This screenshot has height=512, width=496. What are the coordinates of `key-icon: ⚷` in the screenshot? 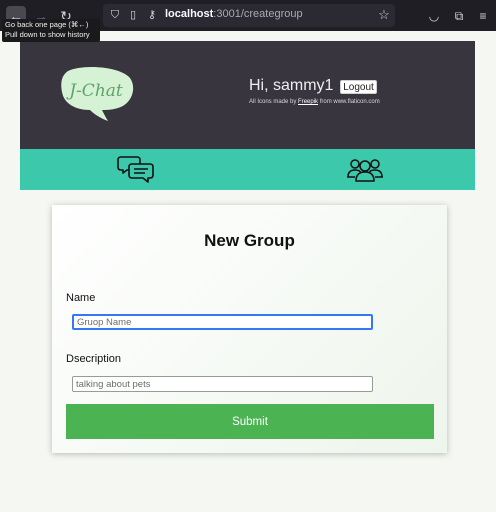 It's located at (152, 15).